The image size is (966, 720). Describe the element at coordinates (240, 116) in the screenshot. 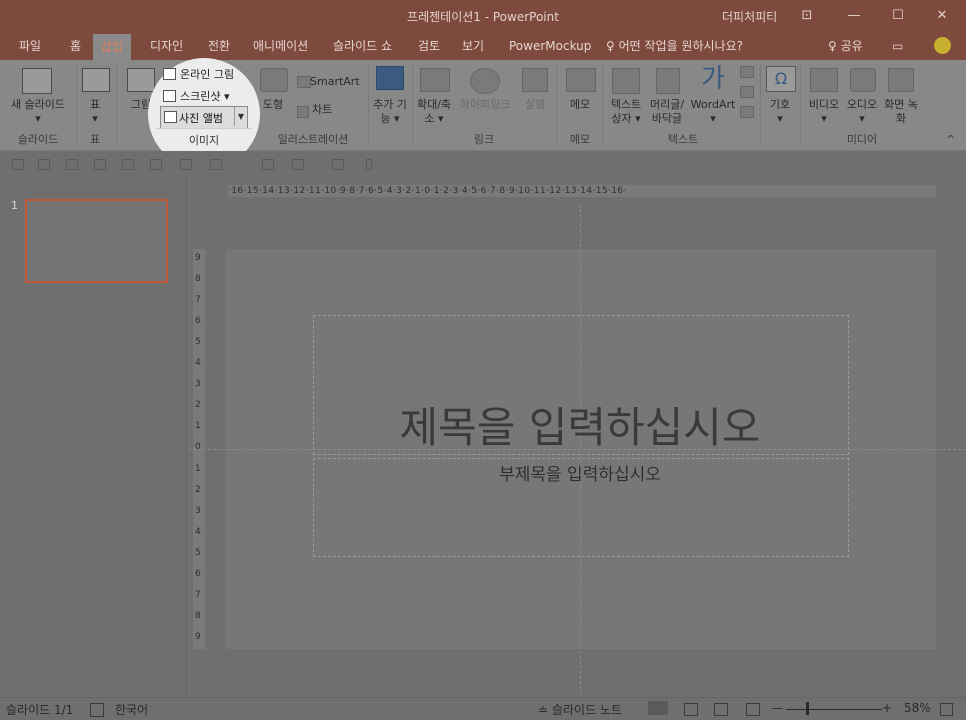

I see `photo-album-dropdown-icon: ▼` at that location.